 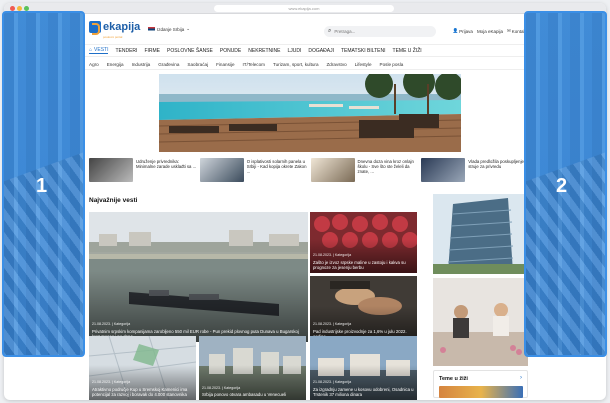 What do you see at coordinates (521, 378) in the screenshot?
I see `chevron-right-icon: ›` at bounding box center [521, 378].